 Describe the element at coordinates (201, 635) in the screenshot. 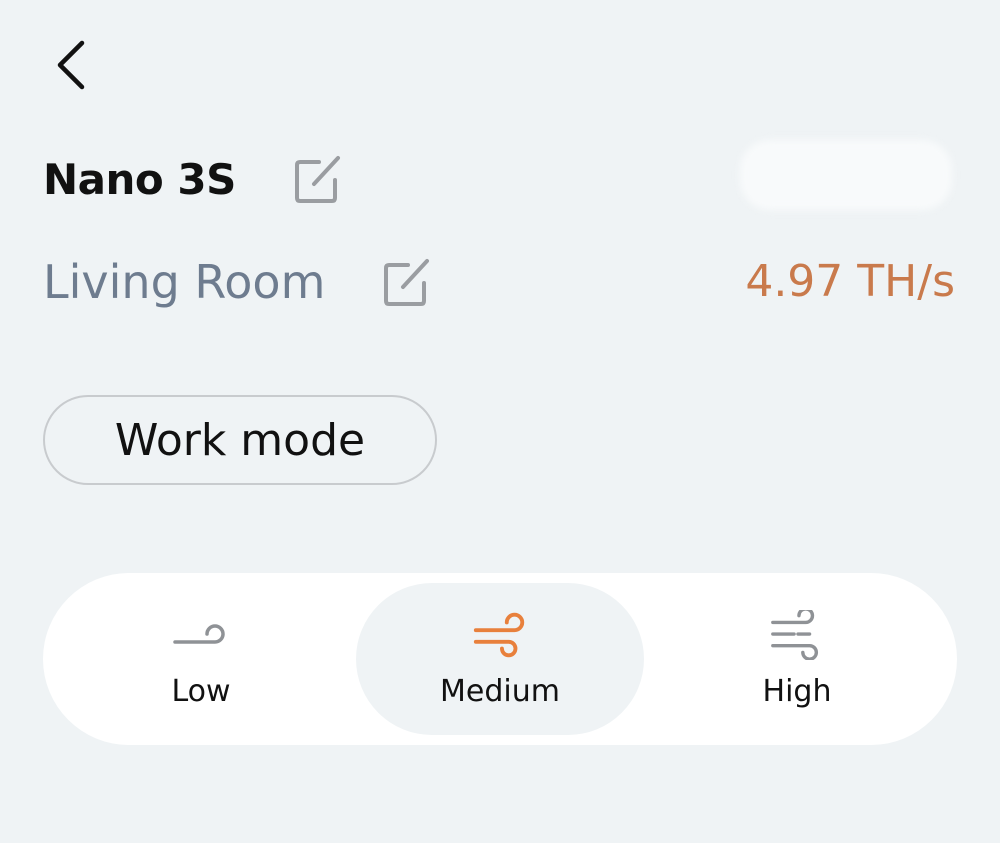

I see `wind-low-icon` at that location.